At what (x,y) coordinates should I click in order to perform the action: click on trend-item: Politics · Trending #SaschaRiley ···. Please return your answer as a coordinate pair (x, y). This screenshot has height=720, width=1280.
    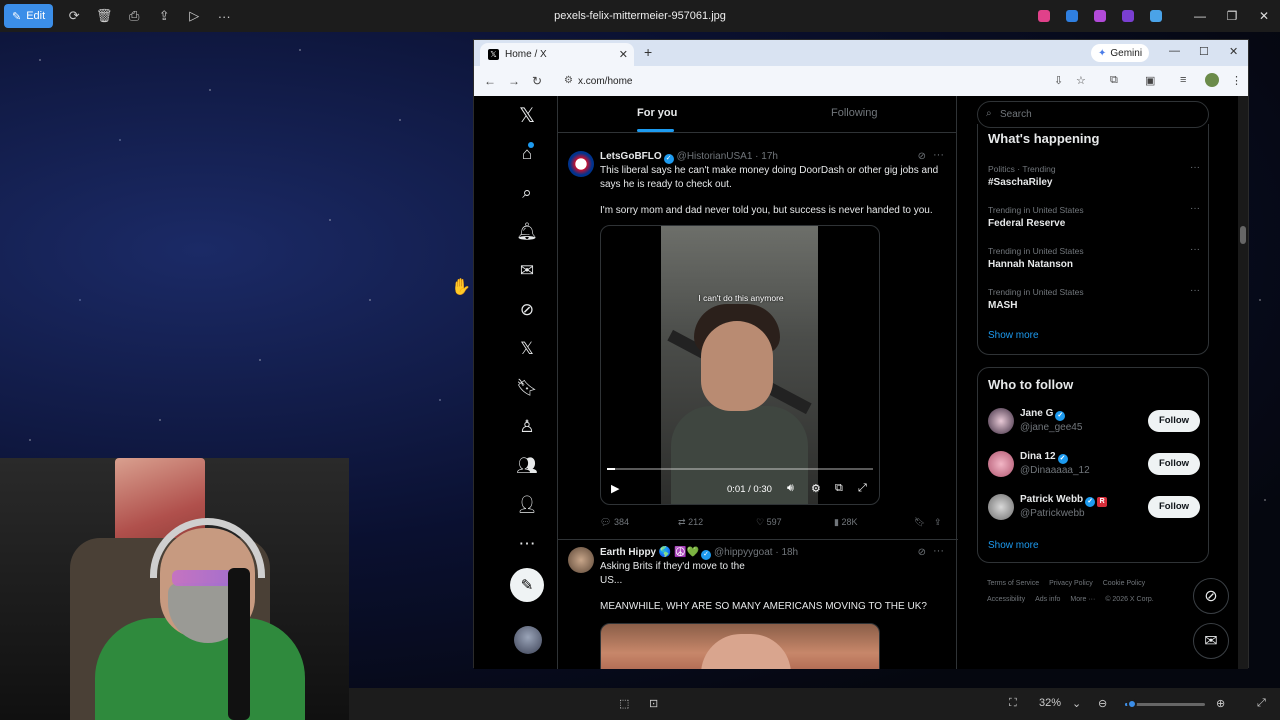
    Looking at the image, I should click on (1094, 175).